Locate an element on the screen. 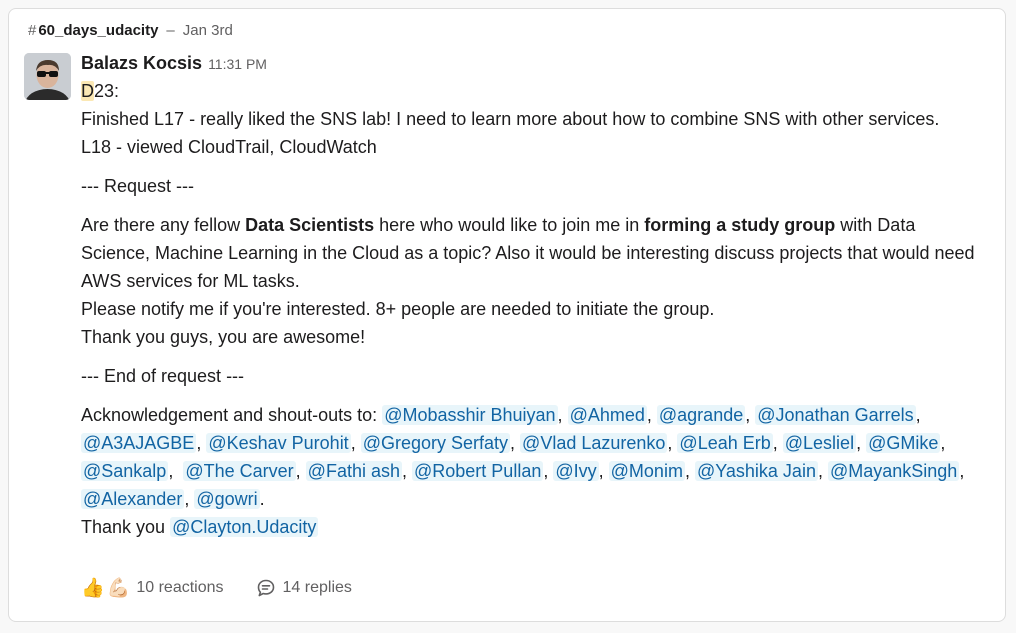 The width and height of the screenshot is (1016, 633). mention-link: @Robert Pullan is located at coordinates (478, 471).